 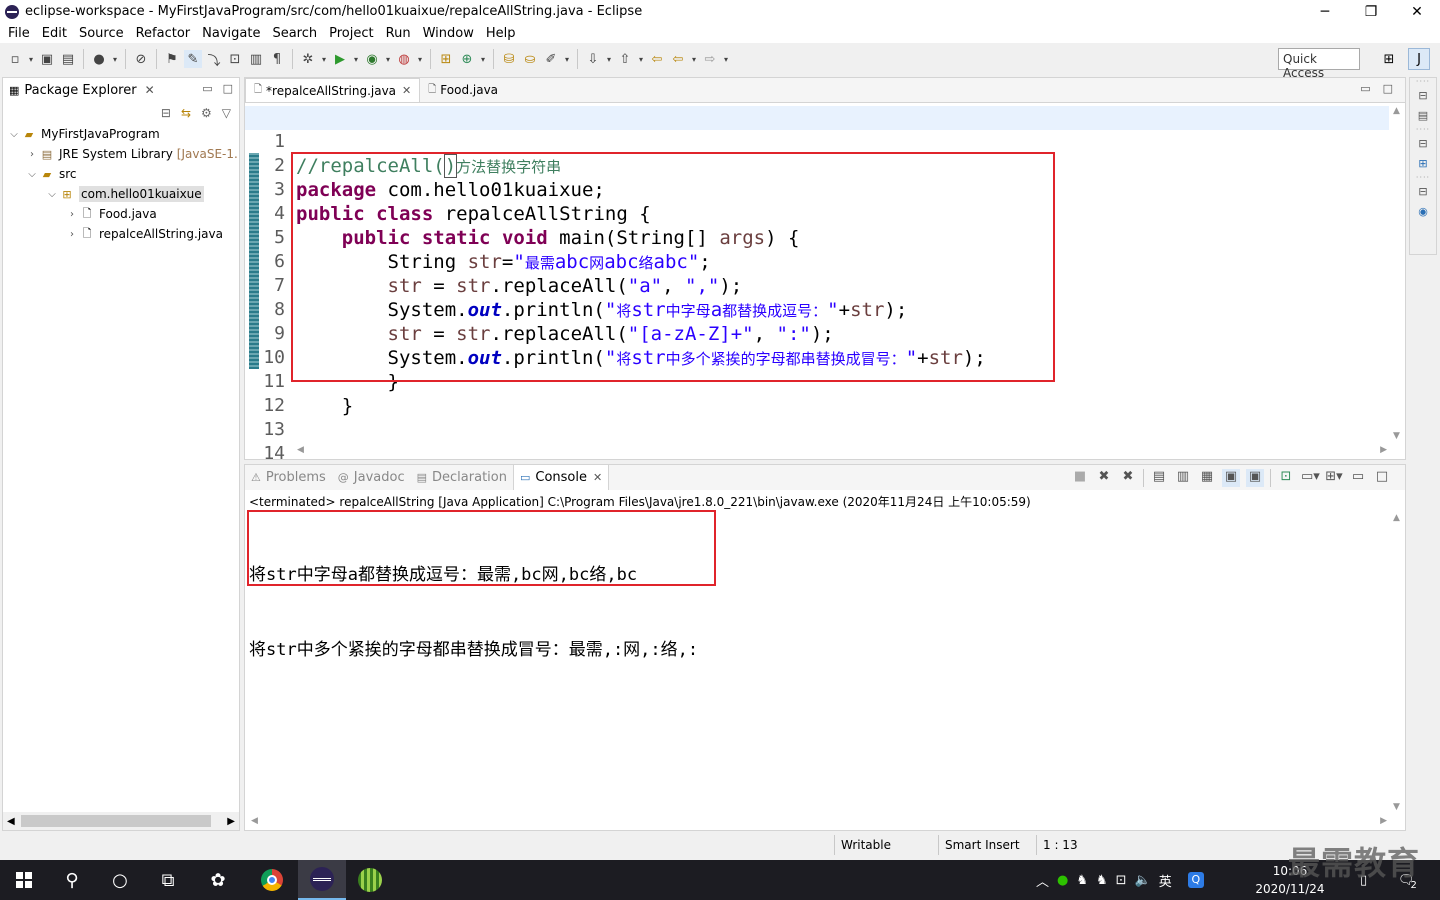 I want to click on cortana-button: ○, so click(x=120, y=880).